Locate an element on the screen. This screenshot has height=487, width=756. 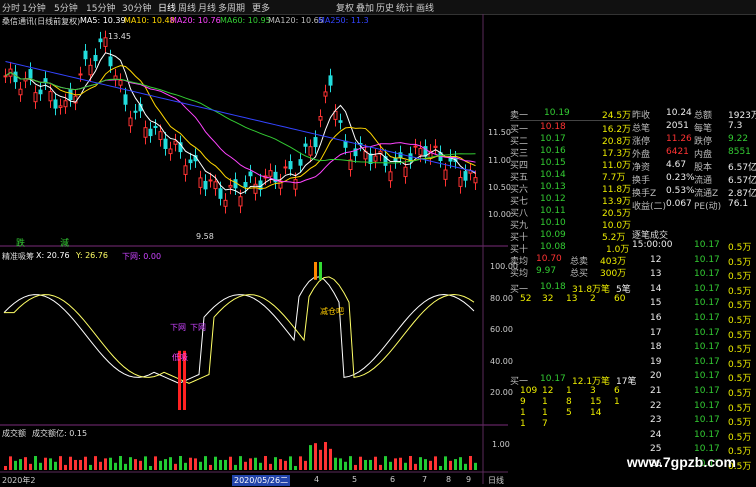
ma250-line is located at coordinates (240, 117).